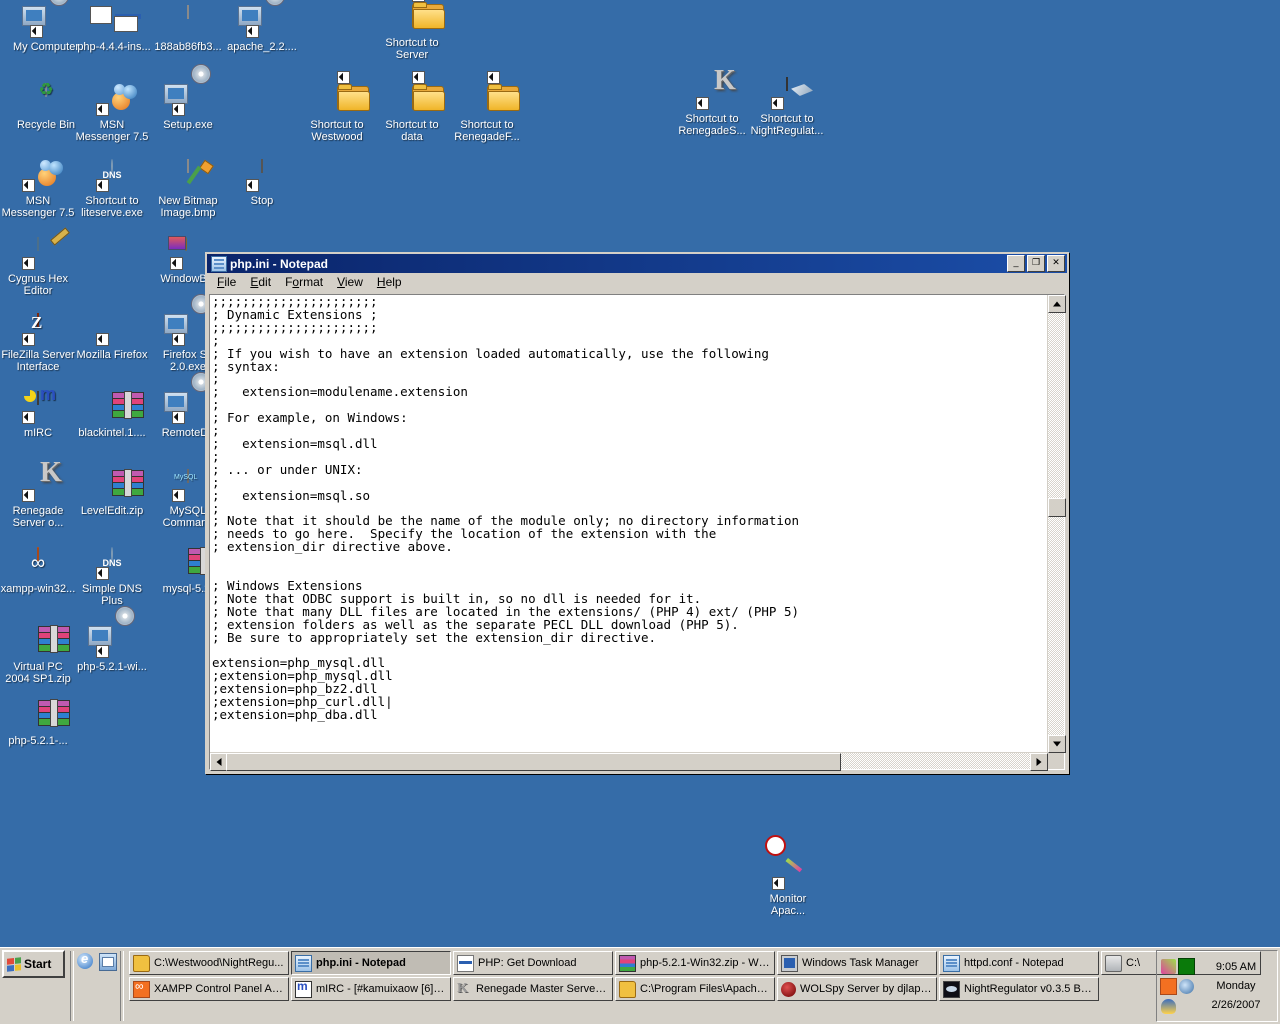 Image resolution: width=1280 pixels, height=1024 pixels. Describe the element at coordinates (857, 989) in the screenshot. I see `taskbar-button: WOLSpy Server by djlaptop` at that location.